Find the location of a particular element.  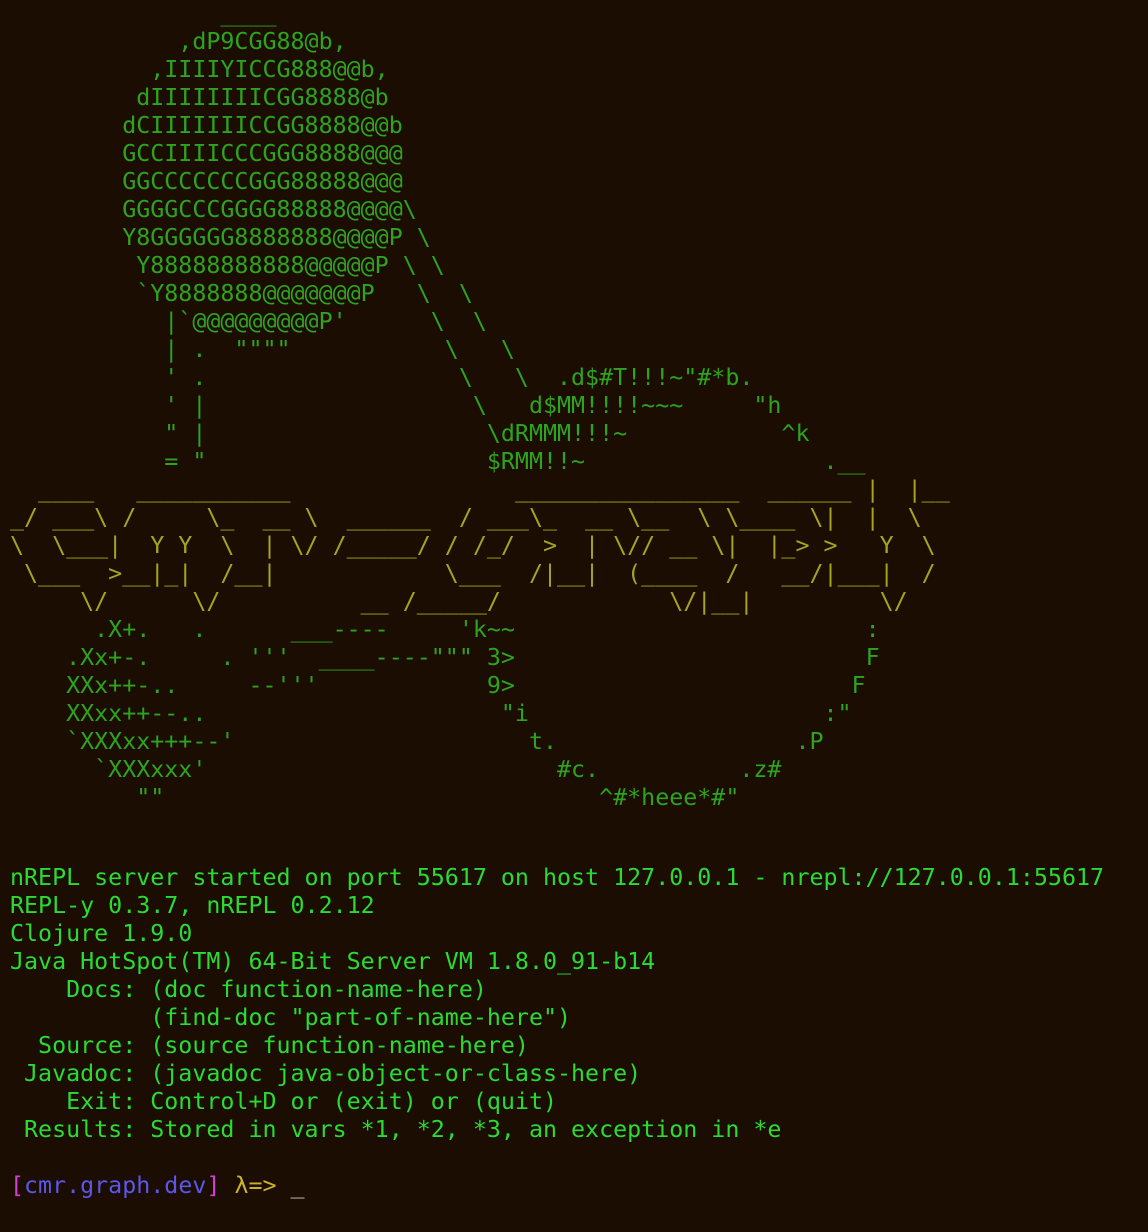

info-line-replly: REPL-y 0.3.7, nREPL 0.2.12 is located at coordinates (192, 905).